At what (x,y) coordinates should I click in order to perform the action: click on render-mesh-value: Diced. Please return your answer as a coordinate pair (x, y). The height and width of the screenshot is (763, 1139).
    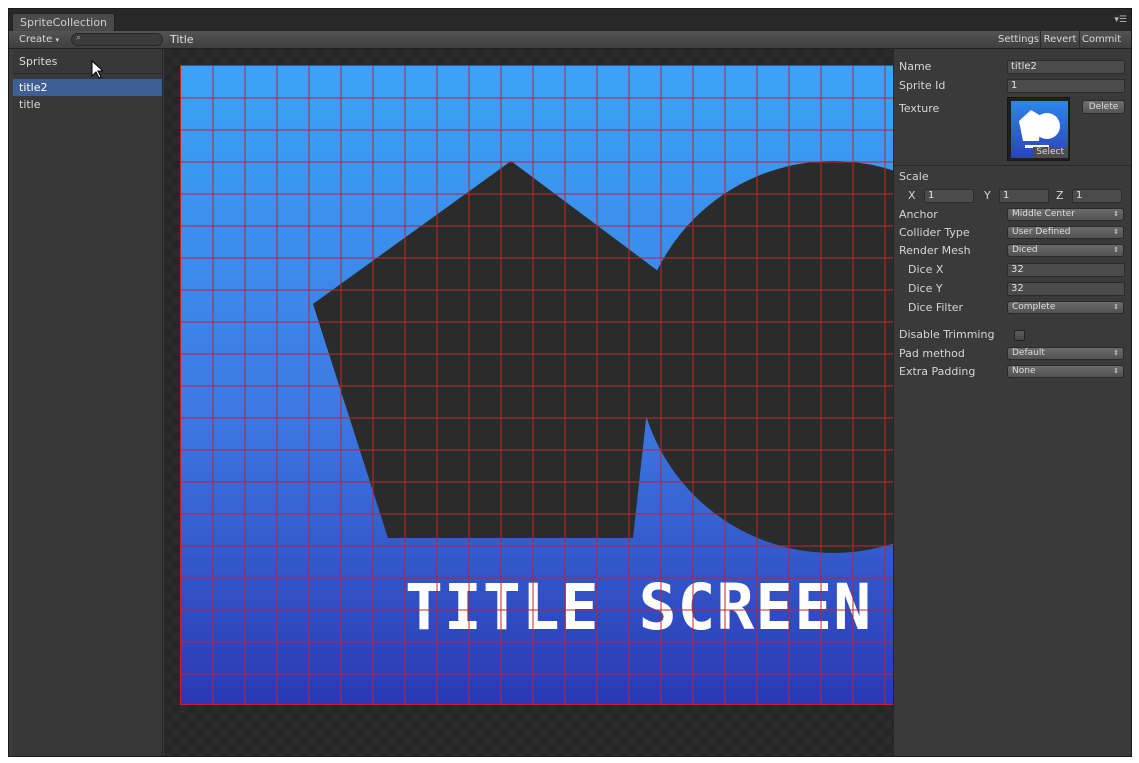
    Looking at the image, I should click on (1025, 250).